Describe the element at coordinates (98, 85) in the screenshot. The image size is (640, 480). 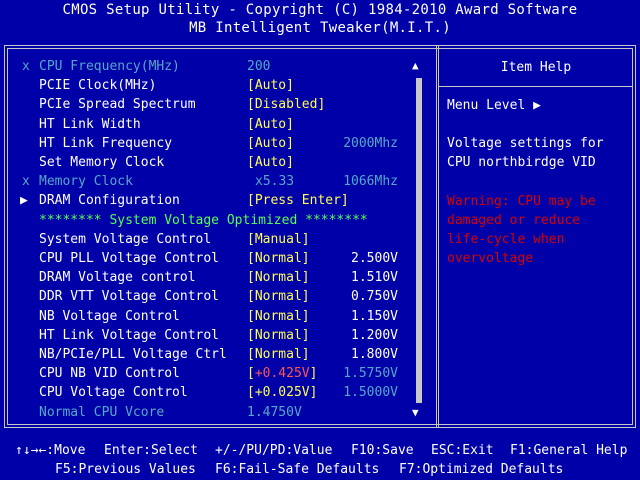
I see `setting-label: PCIE Clock(MHz)` at that location.